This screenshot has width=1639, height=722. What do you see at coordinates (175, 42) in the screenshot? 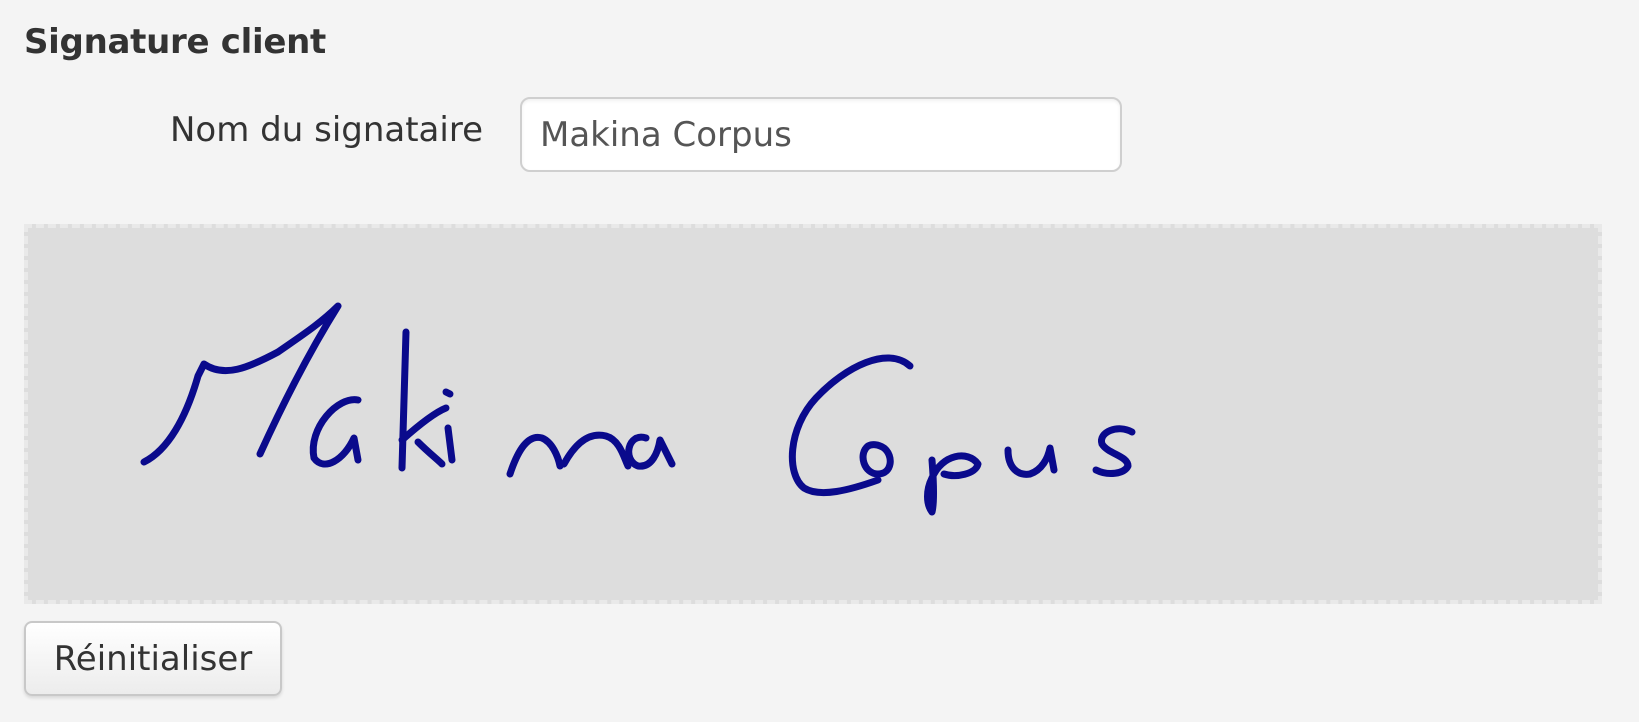
I see `section-title: Signature client` at bounding box center [175, 42].